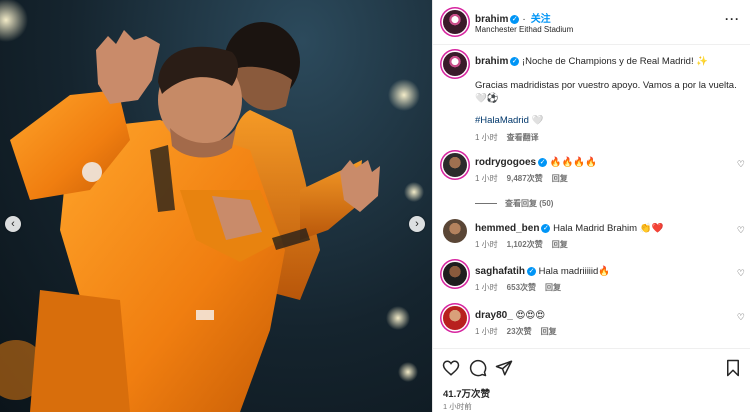 Image resolution: width=750 pixels, height=413 pixels. I want to click on bookmark-icon, so click(733, 368).